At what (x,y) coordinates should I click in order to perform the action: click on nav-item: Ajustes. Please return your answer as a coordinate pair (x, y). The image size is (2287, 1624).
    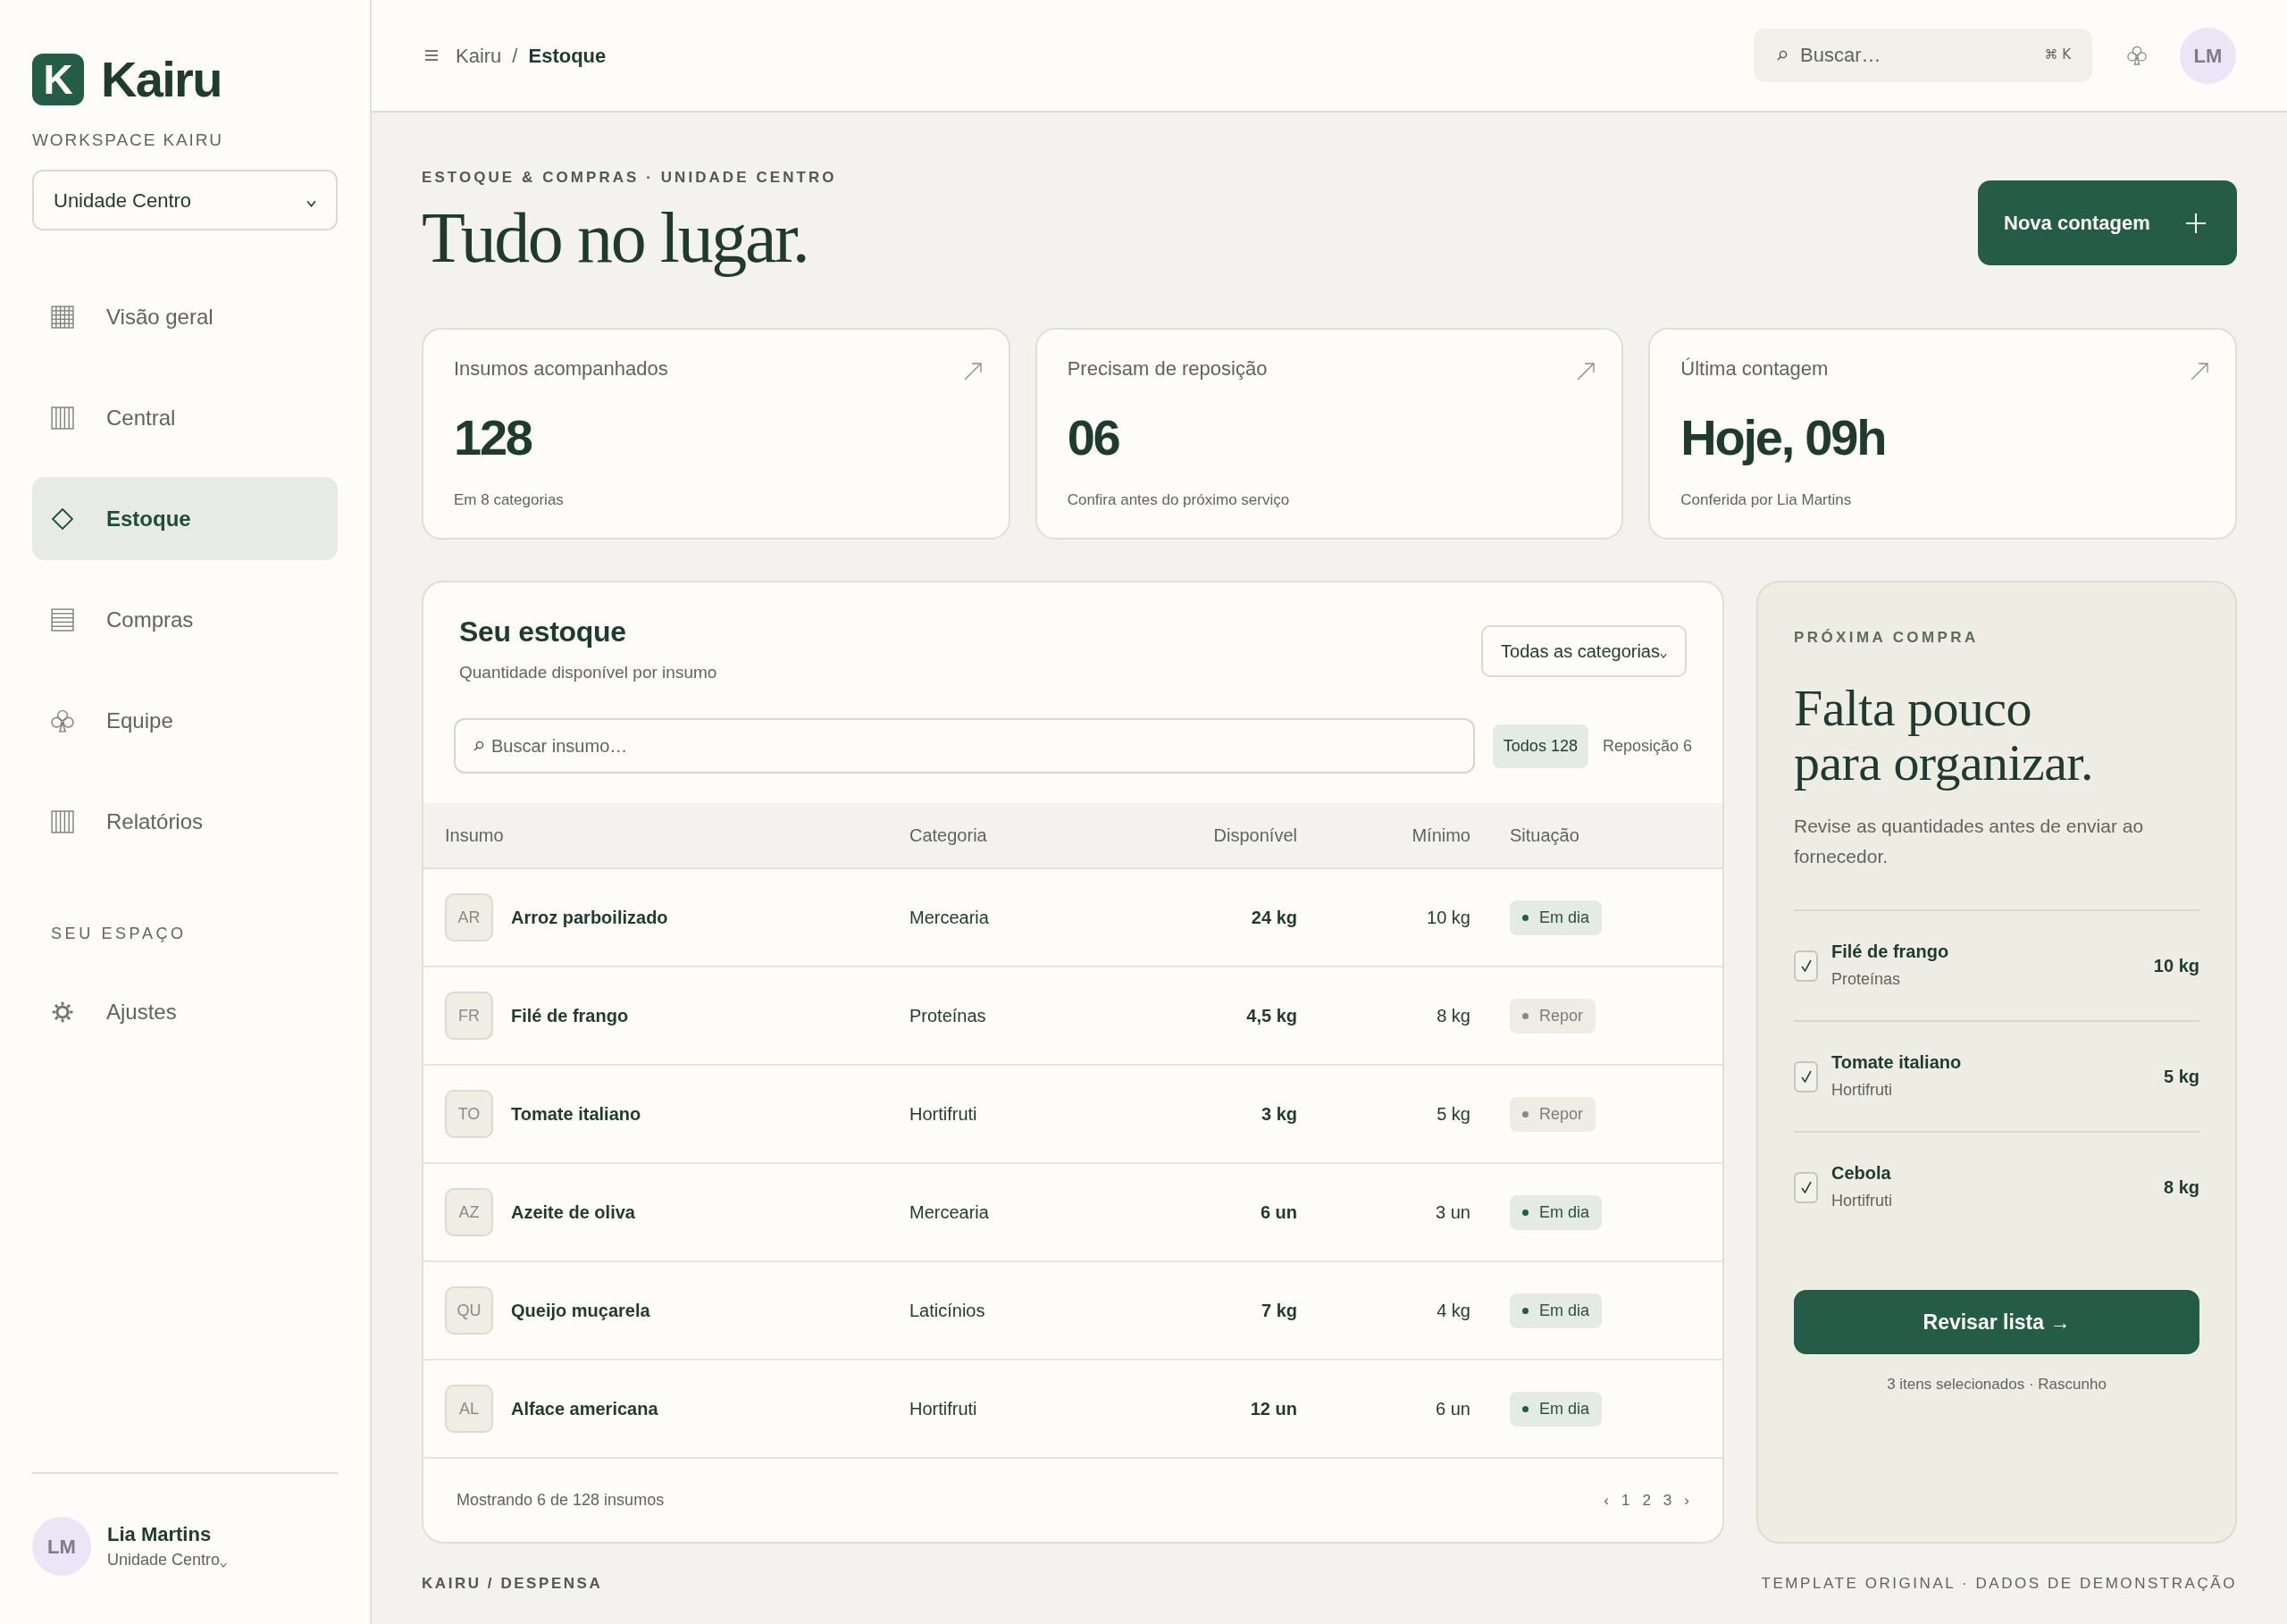
    Looking at the image, I should click on (185, 1011).